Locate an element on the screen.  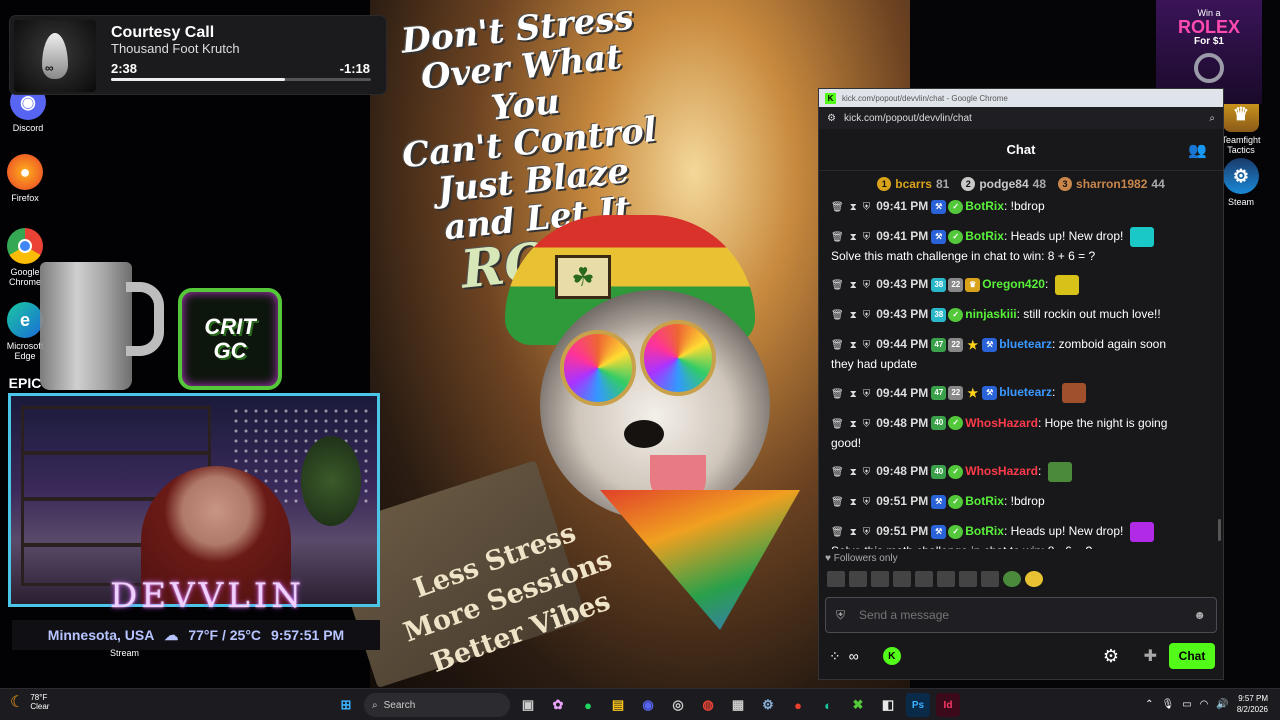
xbox-icon: ✖ is located at coordinates (858, 705).